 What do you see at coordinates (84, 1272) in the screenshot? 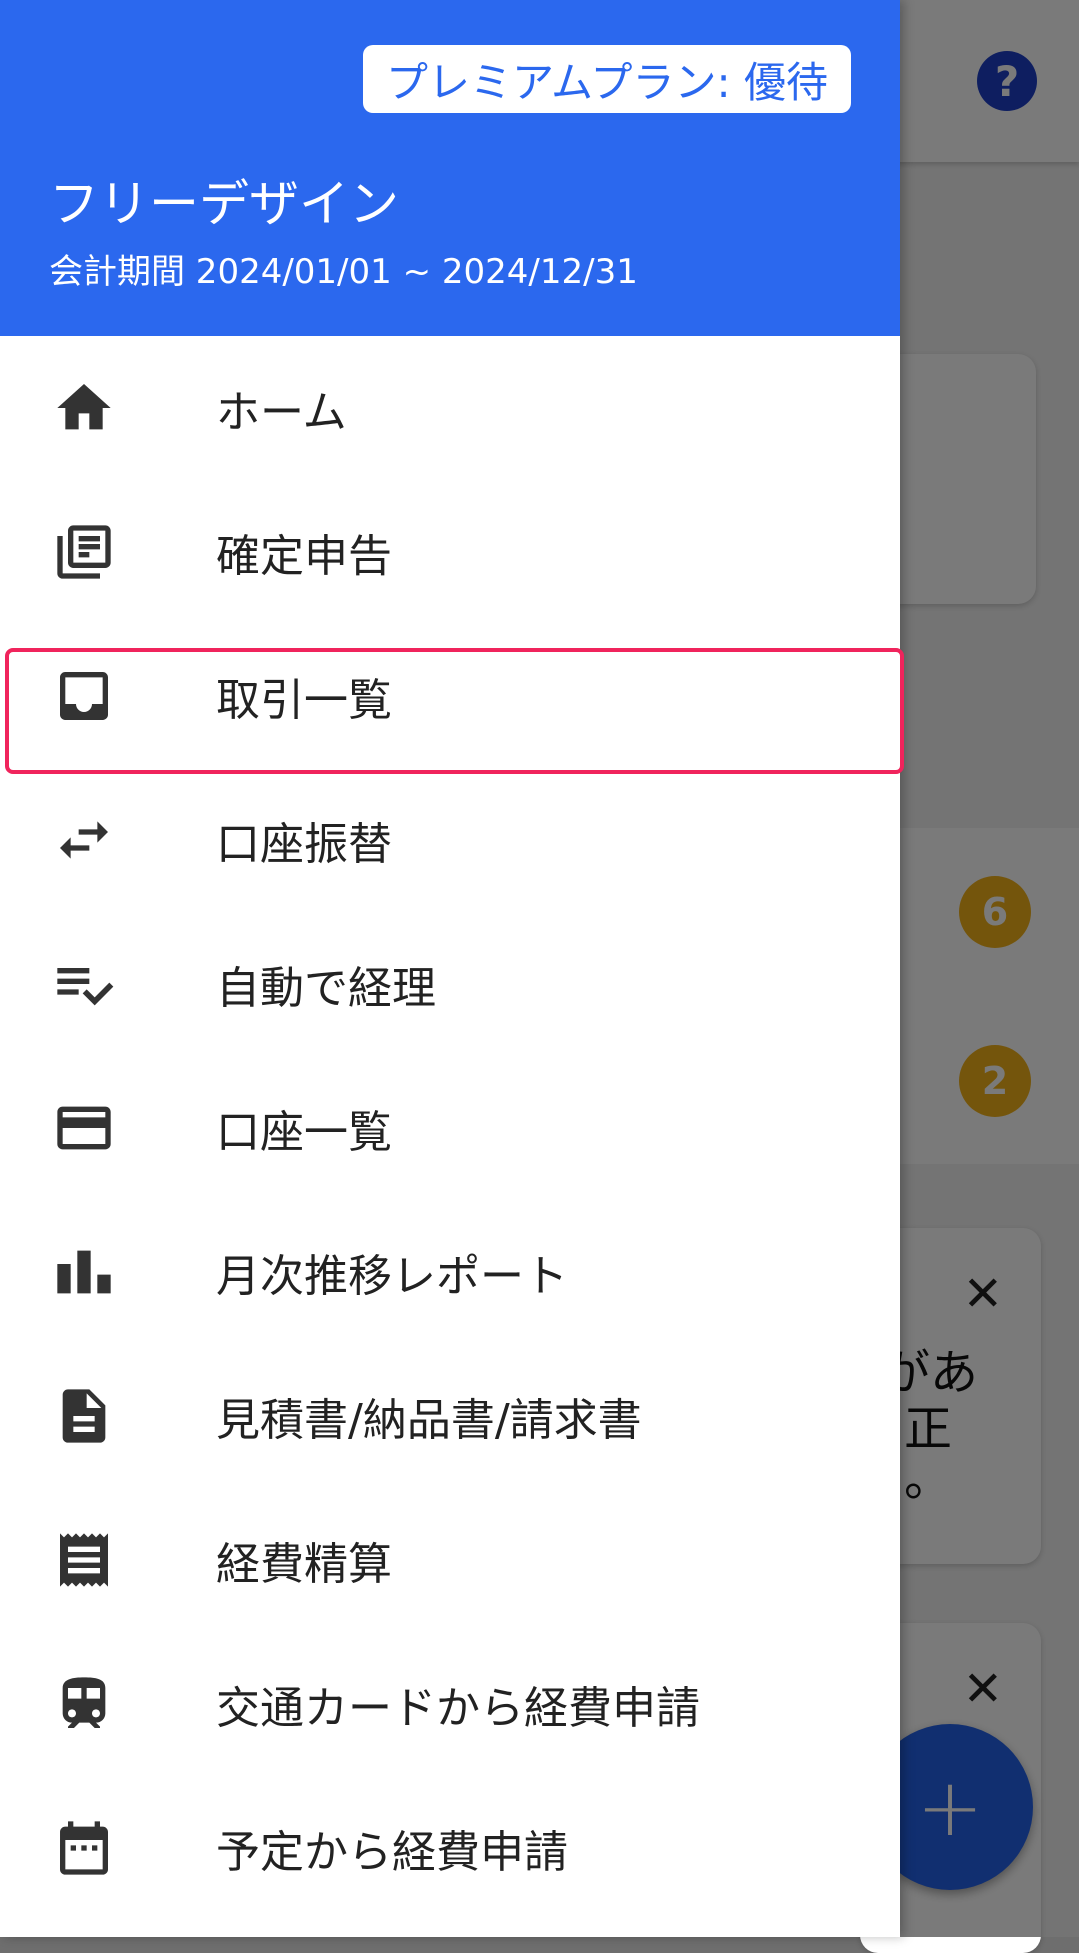
I see `bar-chart-icon` at bounding box center [84, 1272].